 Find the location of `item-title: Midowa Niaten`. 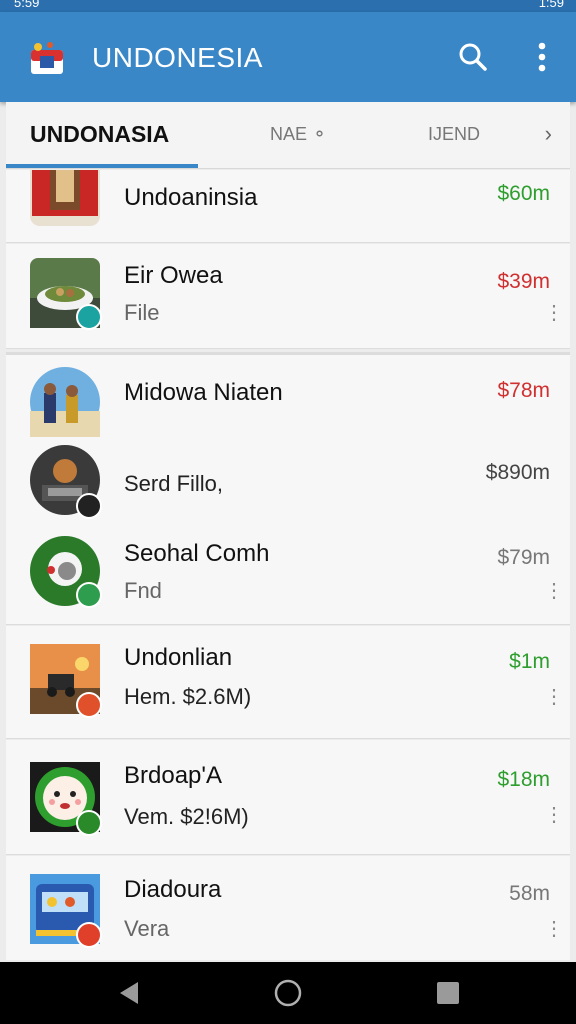

item-title: Midowa Niaten is located at coordinates (203, 392).